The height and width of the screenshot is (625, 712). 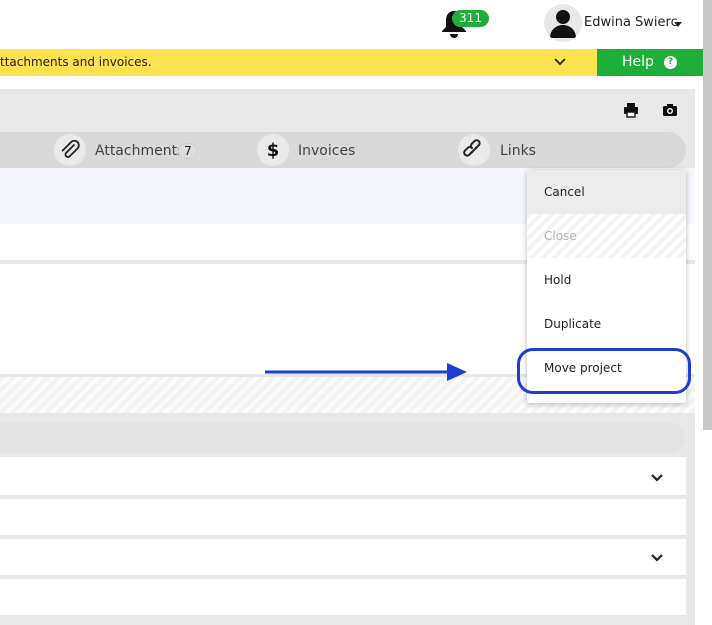 What do you see at coordinates (470, 18) in the screenshot?
I see `notification-count-badge: 311` at bounding box center [470, 18].